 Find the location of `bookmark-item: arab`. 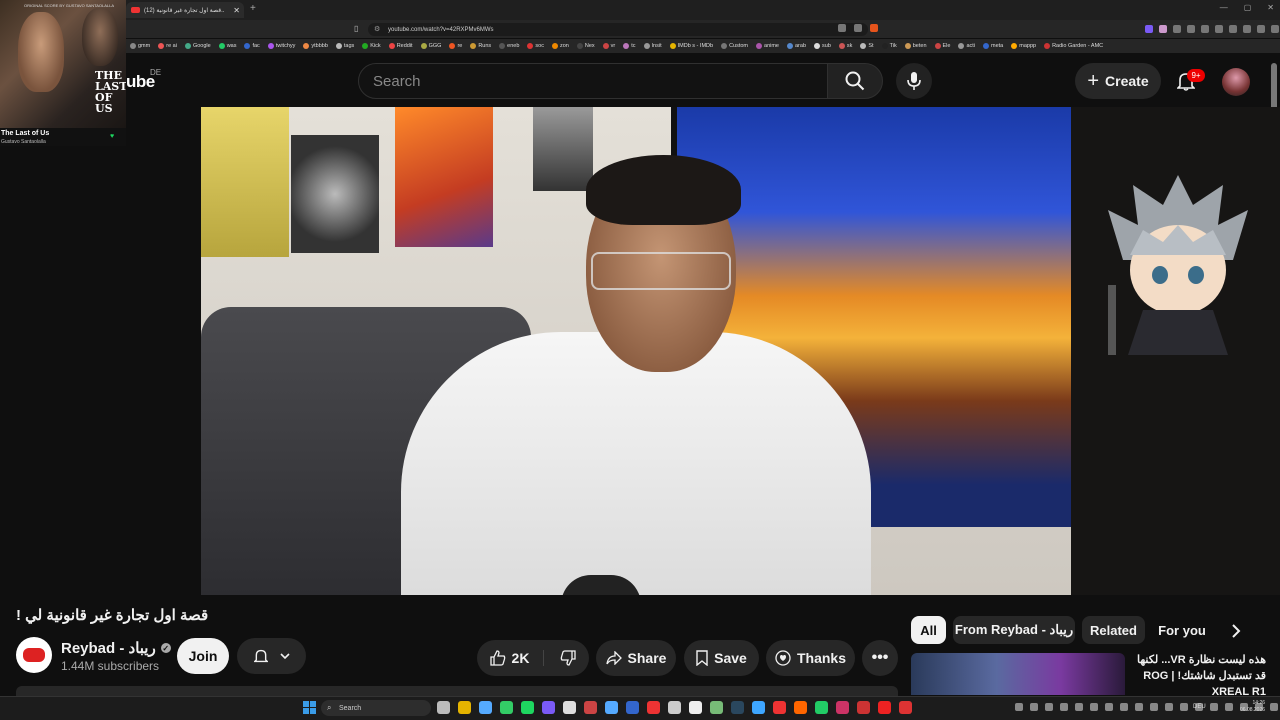

bookmark-item: arab is located at coordinates (796, 46).